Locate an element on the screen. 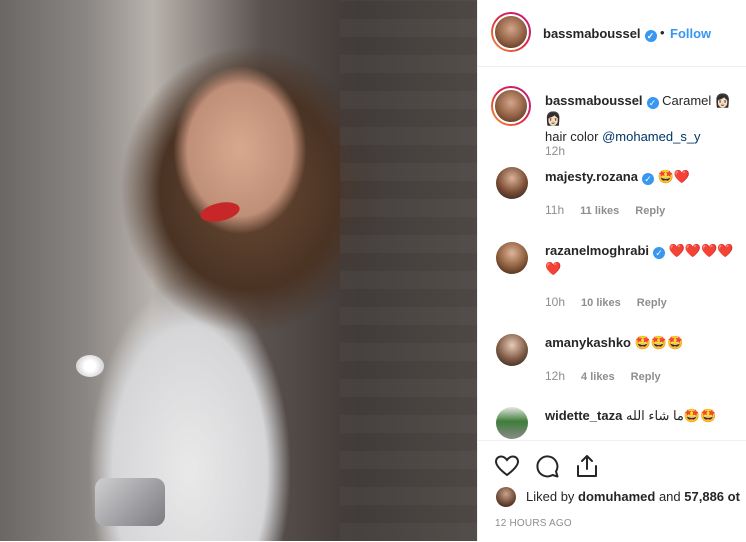 The width and height of the screenshot is (746, 542). like-heart-icon is located at coordinates (507, 466).